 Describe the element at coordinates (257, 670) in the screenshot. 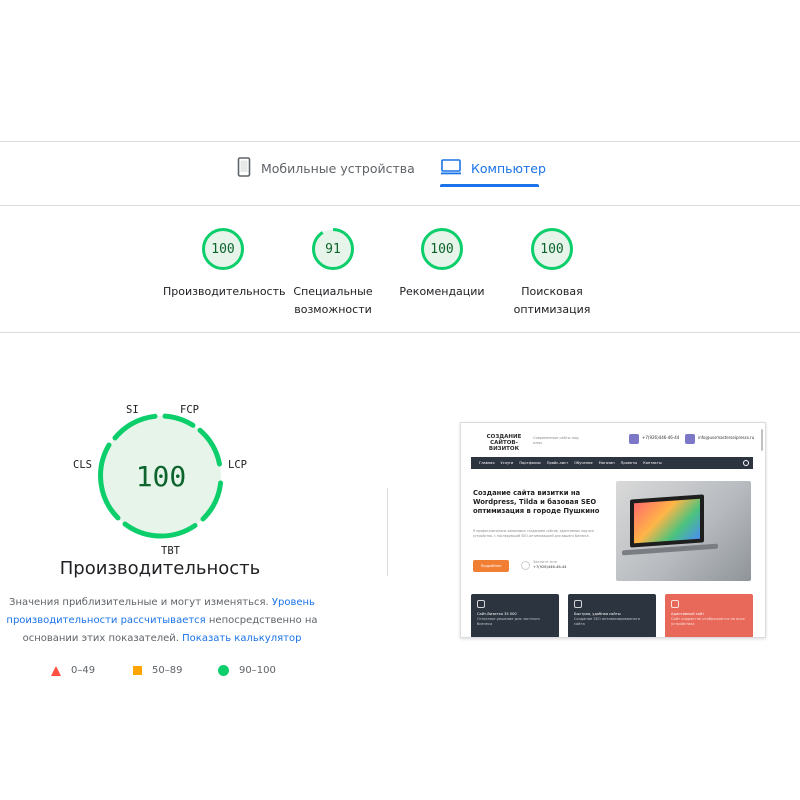

I see `legend-pass-label: 90–100` at that location.